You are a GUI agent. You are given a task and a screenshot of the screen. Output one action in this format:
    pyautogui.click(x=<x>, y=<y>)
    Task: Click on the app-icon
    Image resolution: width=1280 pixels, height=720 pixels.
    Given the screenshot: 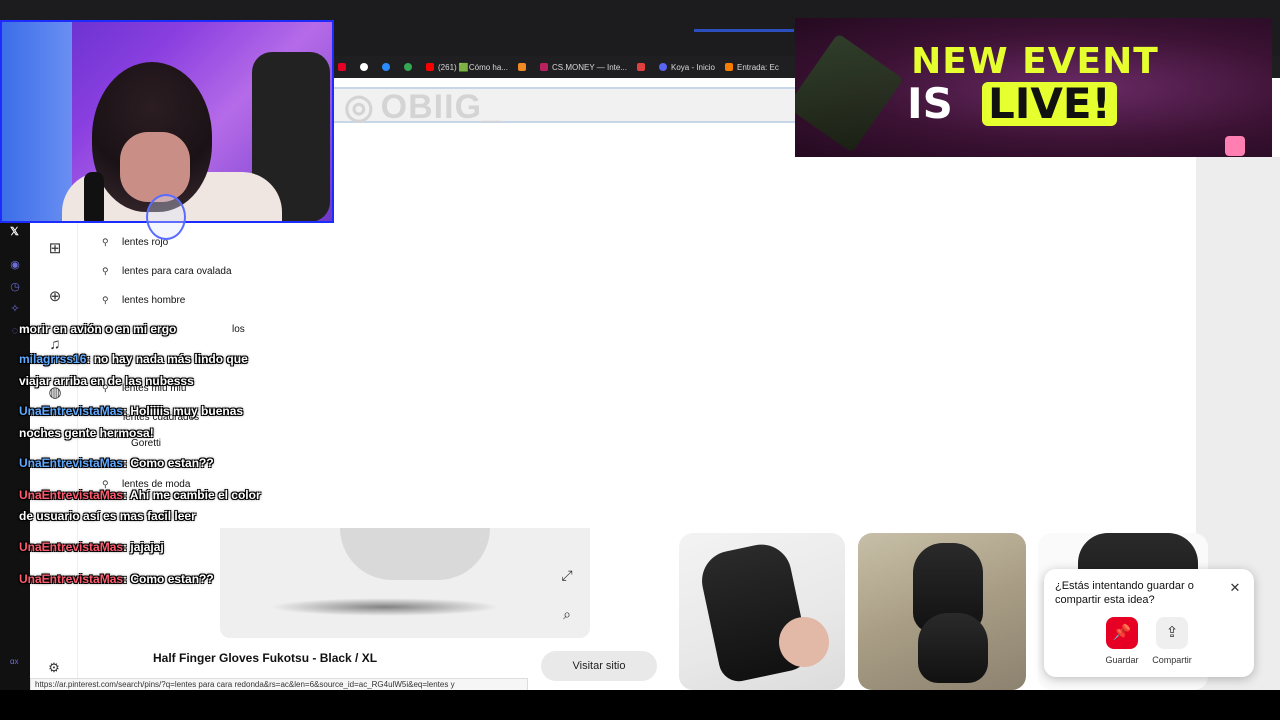 What is the action you would take?
    pyautogui.click(x=364, y=67)
    